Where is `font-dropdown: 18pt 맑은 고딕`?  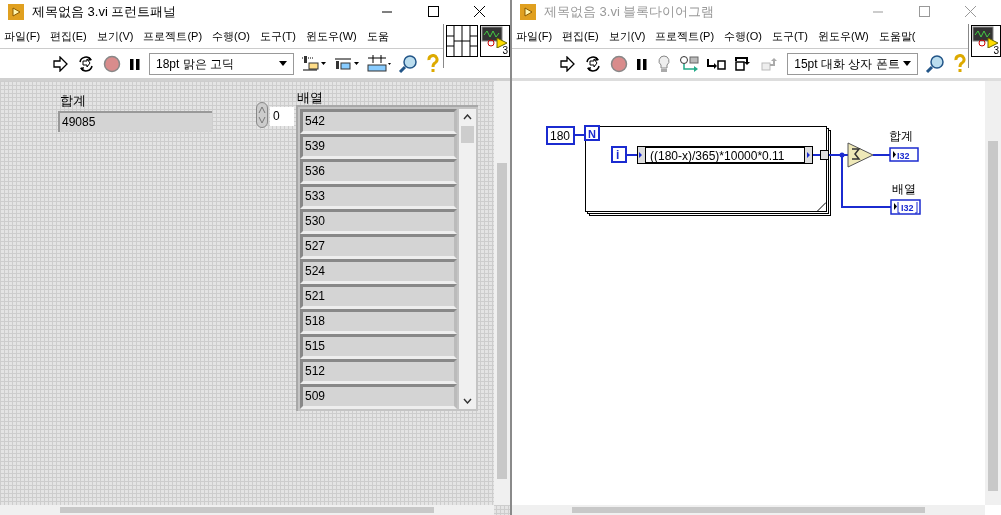 font-dropdown: 18pt 맑은 고딕 is located at coordinates (221, 63).